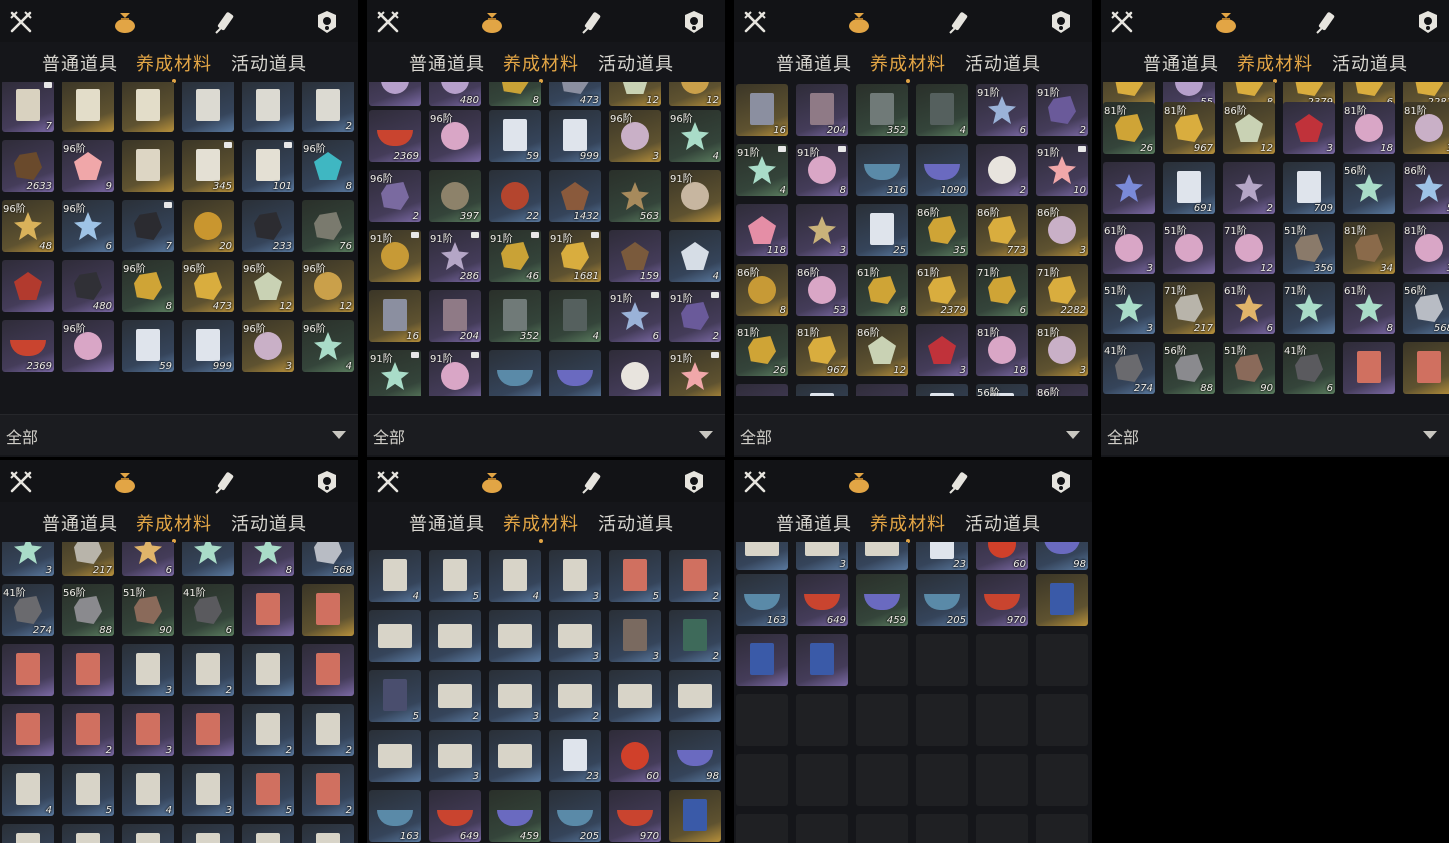 Image resolution: width=1449 pixels, height=843 pixels. What do you see at coordinates (515, 136) in the screenshot?
I see `item-slot: 59` at bounding box center [515, 136].